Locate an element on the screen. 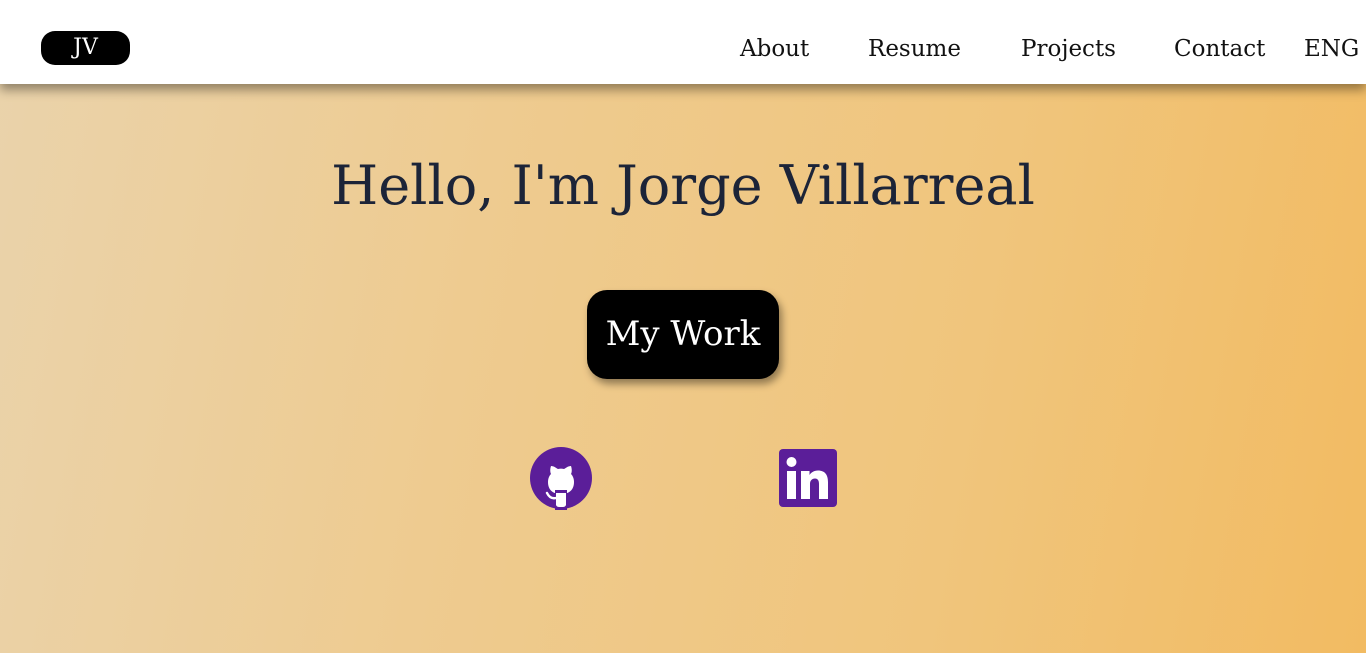 The image size is (1366, 653). nav-link-resume: Resume is located at coordinates (914, 49).